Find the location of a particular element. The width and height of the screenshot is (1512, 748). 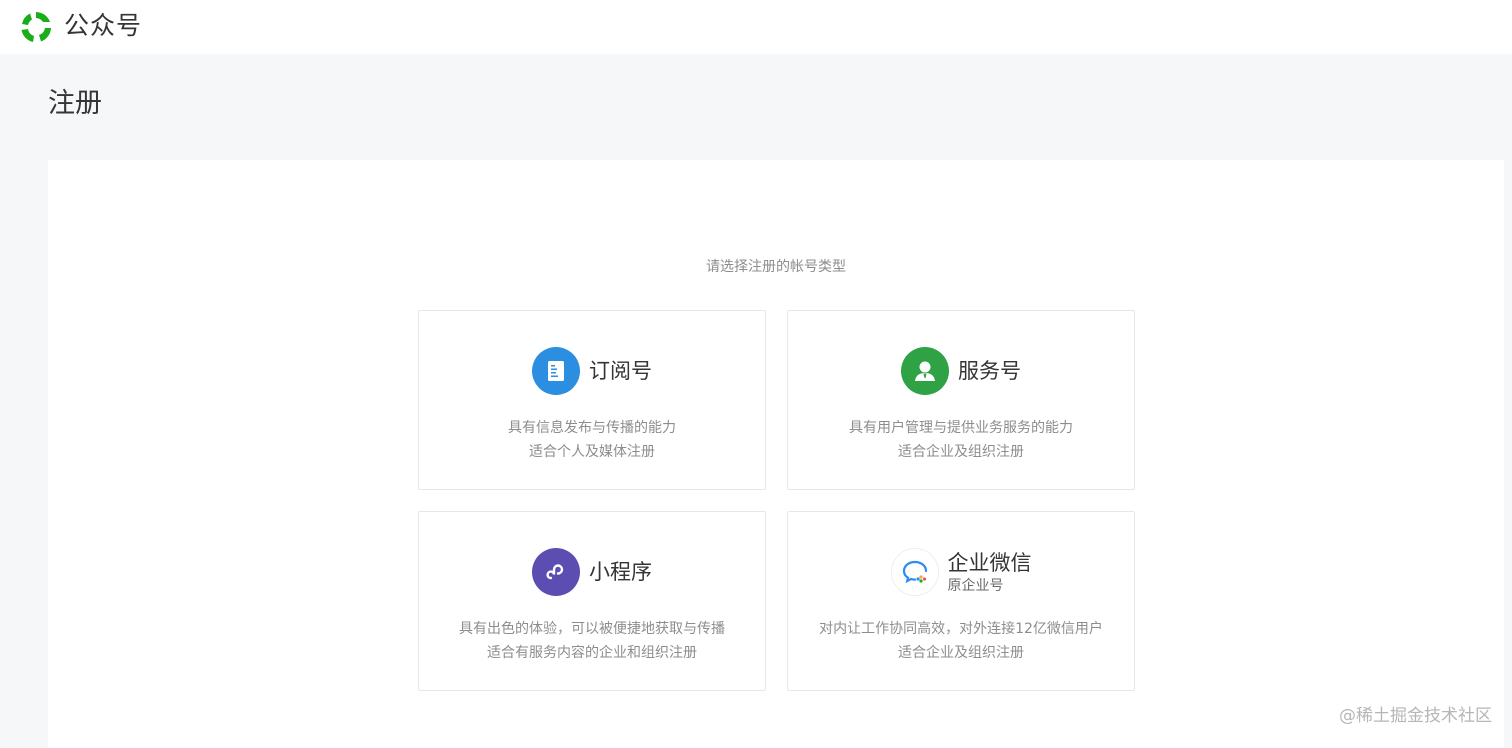

card-header: 订阅号 is located at coordinates (592, 371).